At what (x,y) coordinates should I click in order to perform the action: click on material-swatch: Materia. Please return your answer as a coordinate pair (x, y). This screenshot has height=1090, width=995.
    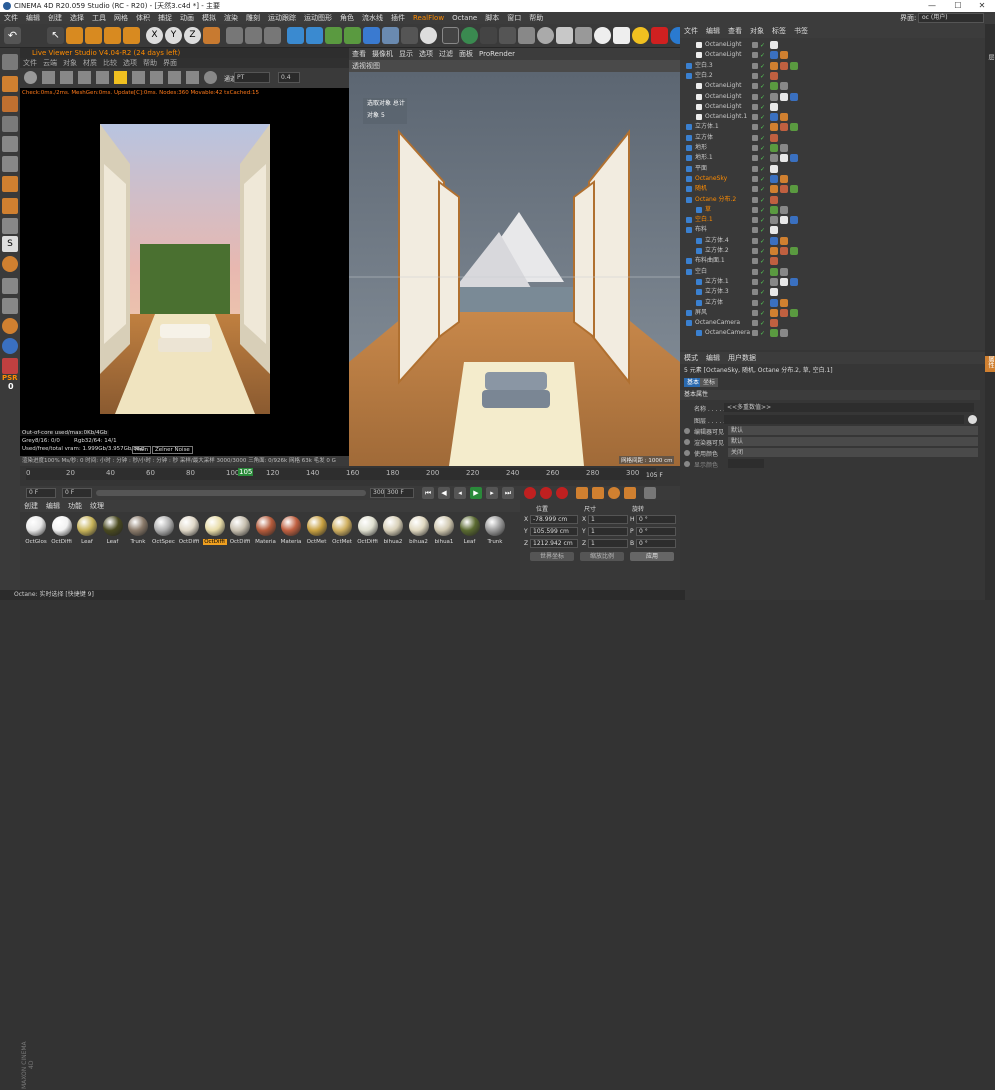
    Looking at the image, I should click on (266, 530).